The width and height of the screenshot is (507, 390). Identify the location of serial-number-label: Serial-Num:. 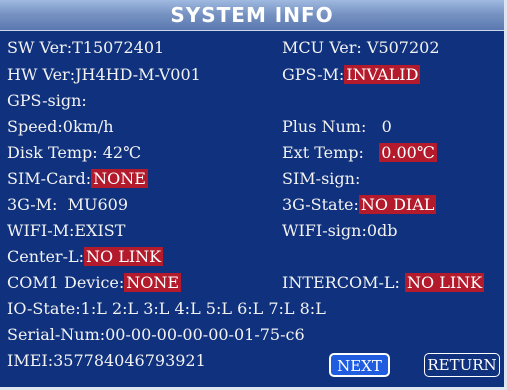
(56, 334).